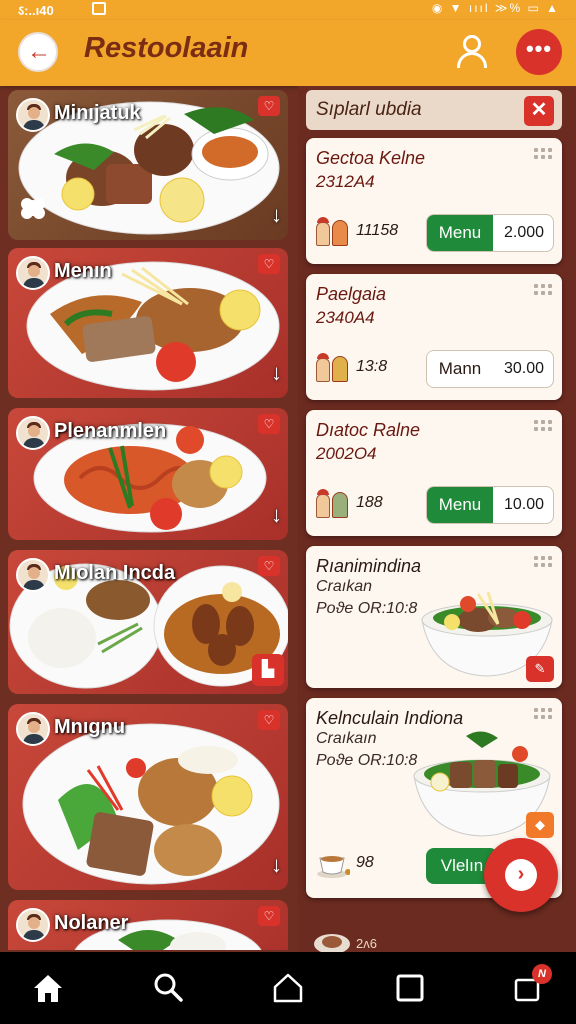 The height and width of the screenshot is (1024, 576). Describe the element at coordinates (148, 622) in the screenshot. I see `dish-card: Mıolan Incda ♡ ▙` at that location.